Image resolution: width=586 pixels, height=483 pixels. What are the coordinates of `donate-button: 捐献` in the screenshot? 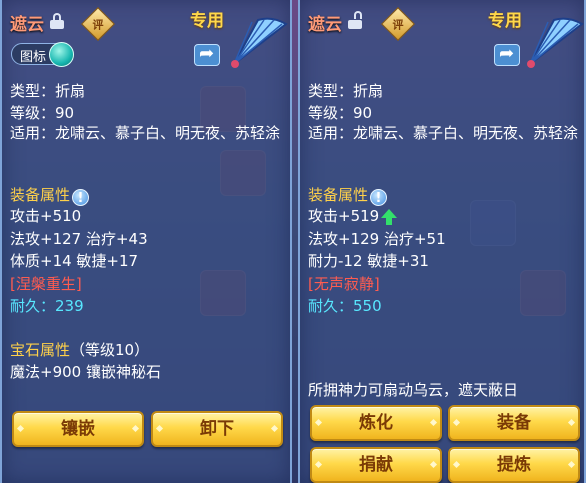 It's located at (376, 465).